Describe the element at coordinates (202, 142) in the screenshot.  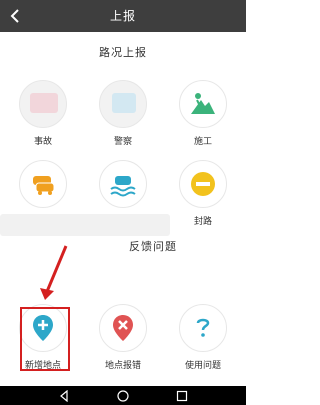
I see `report-construction-label: 施工` at that location.